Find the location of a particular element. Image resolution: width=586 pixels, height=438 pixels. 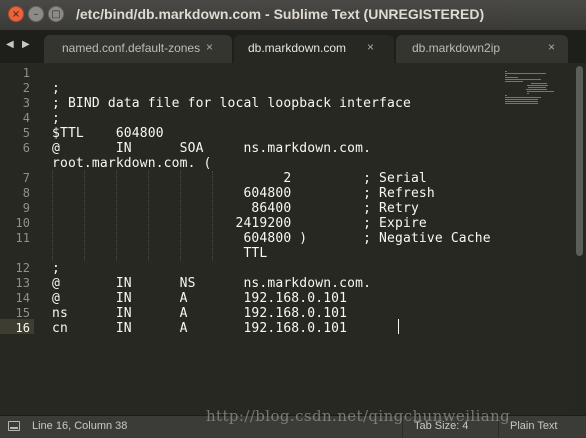

minimap is located at coordinates (535, 109).